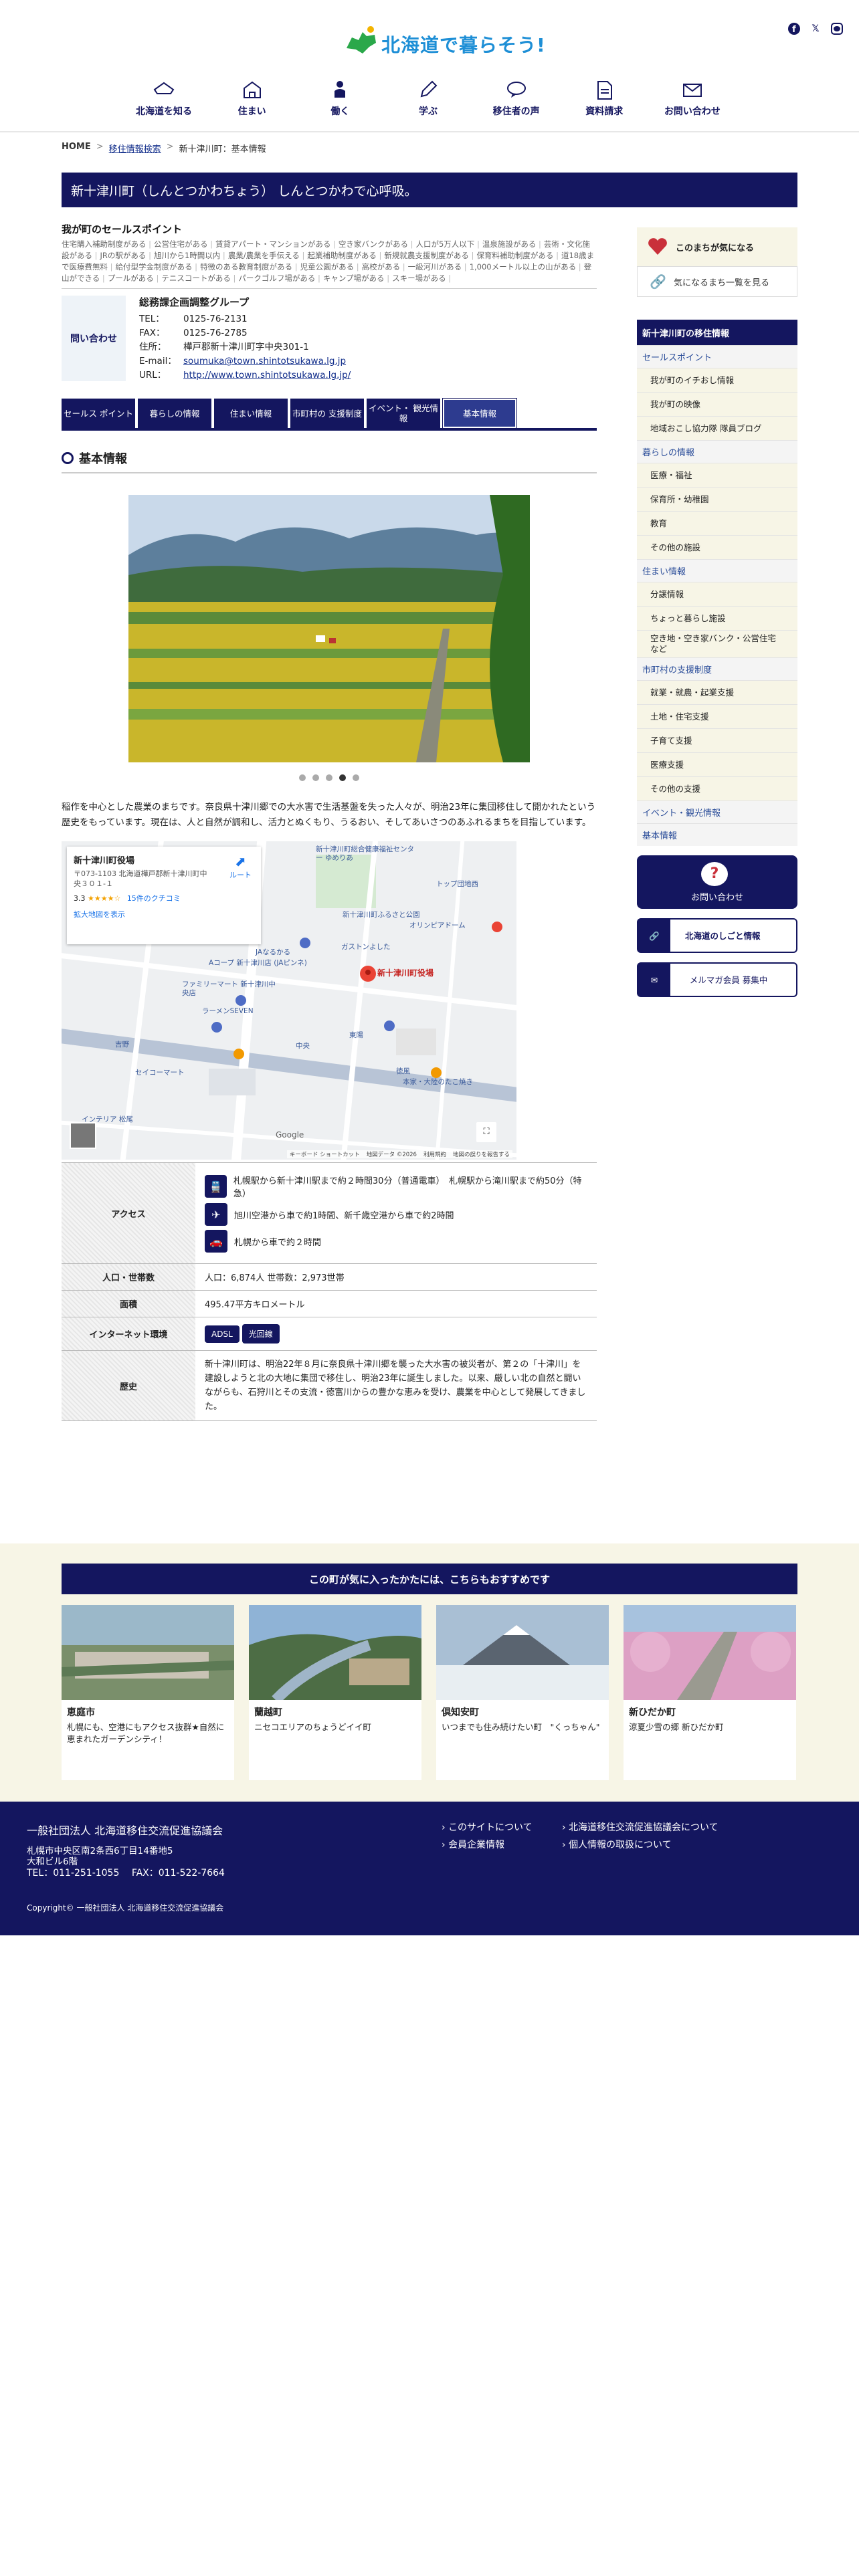 This screenshot has width=859, height=2576. I want to click on tab-2: 住まい情報, so click(251, 414).